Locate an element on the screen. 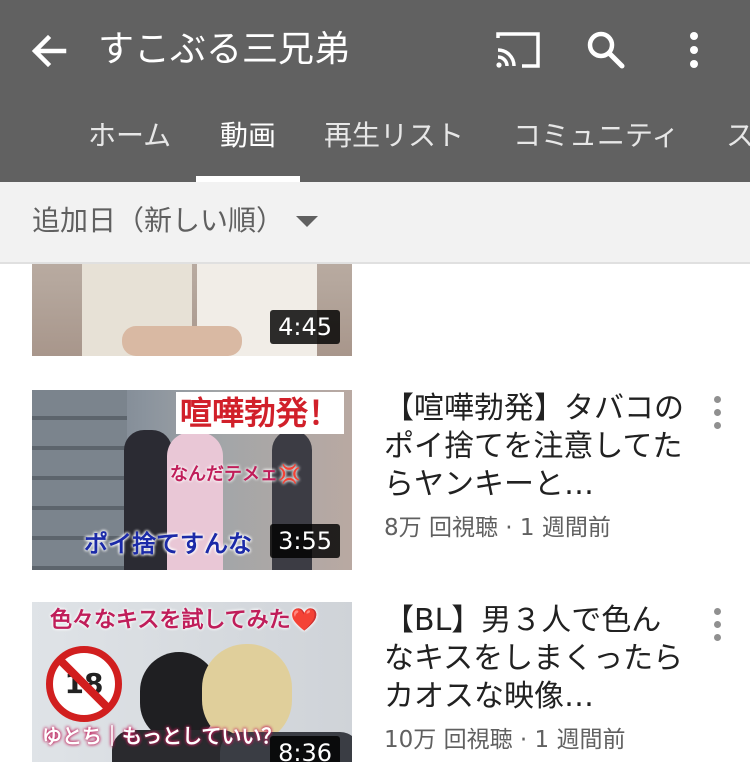 This screenshot has width=750, height=762. sort-label: 追加日（新しい順） is located at coordinates (158, 220).